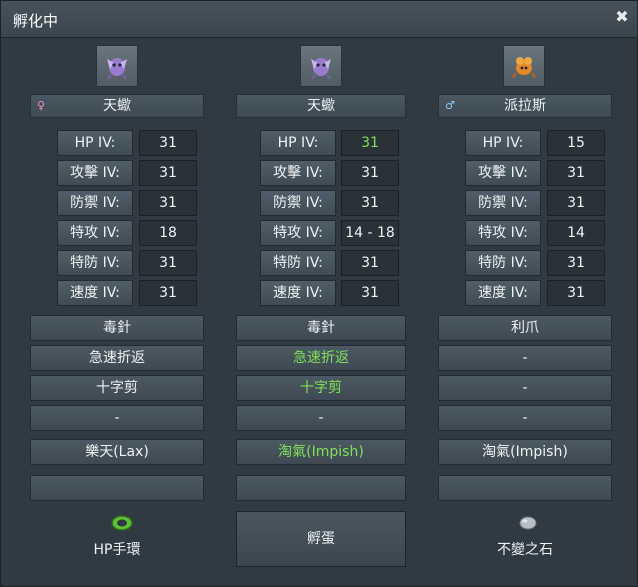  I want to click on pokemon-name-bar-egg: 天蠍, so click(321, 106).